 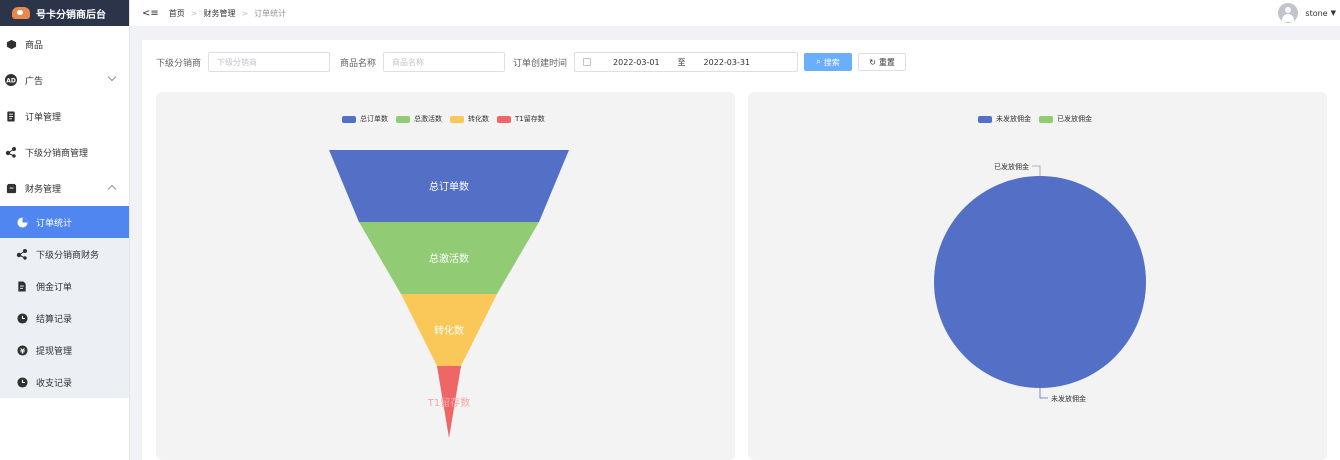 I want to click on sidebar-item-label: 佣金订单, so click(x=54, y=287).